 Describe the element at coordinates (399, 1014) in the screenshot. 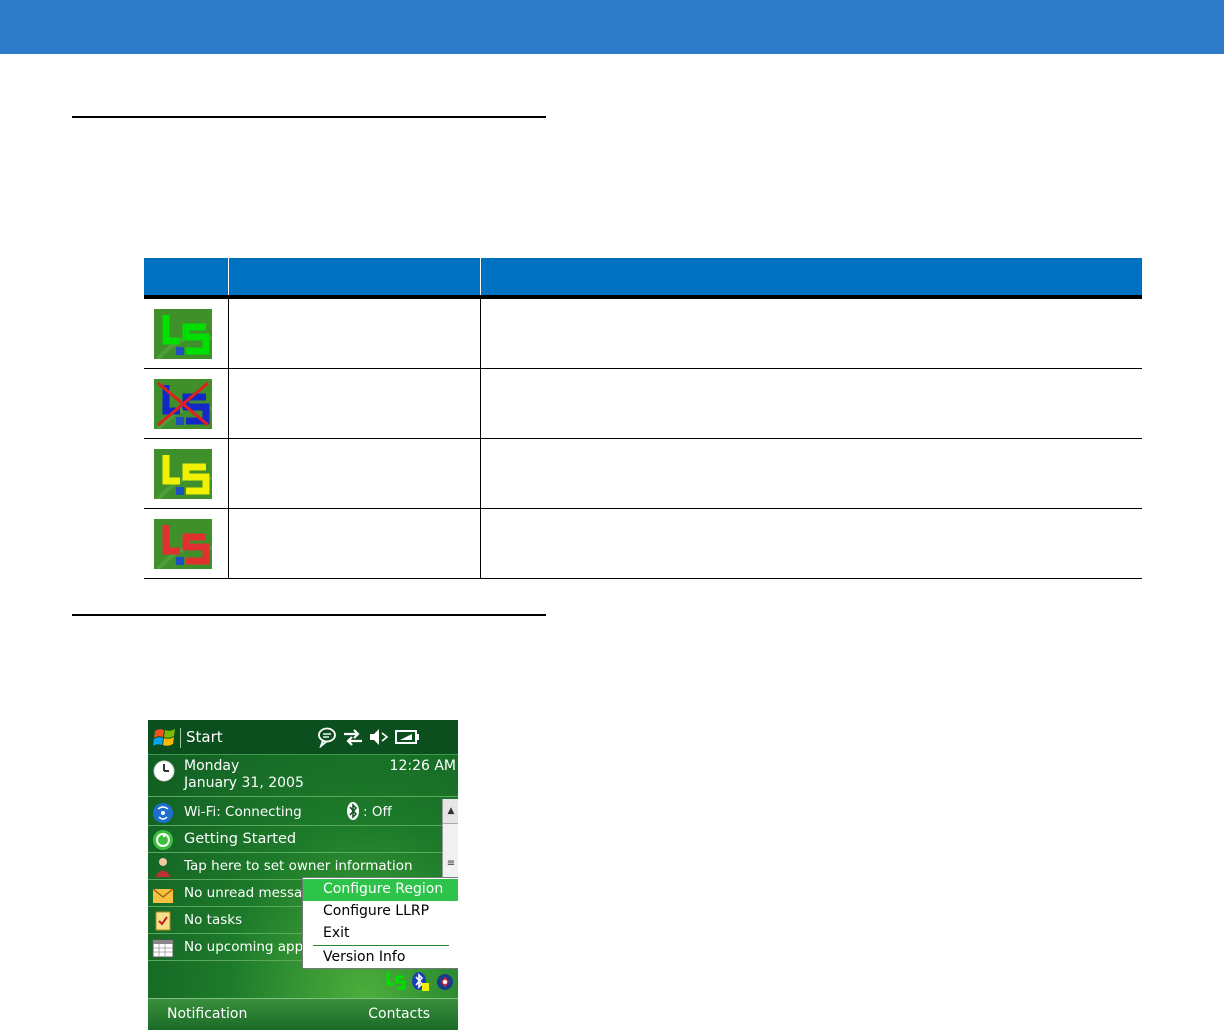

I see `contacts-softkey: Contacts` at that location.